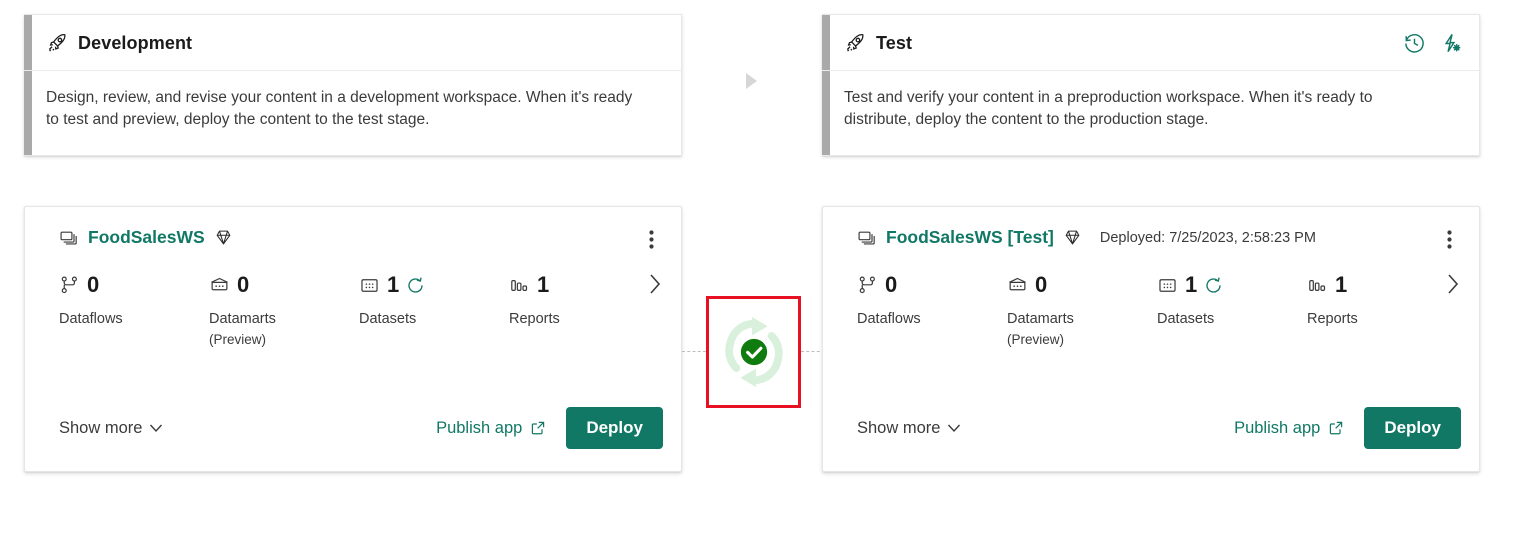 This screenshot has width=1520, height=539. I want to click on stage-flow-arrow-icon, so click(751, 81).